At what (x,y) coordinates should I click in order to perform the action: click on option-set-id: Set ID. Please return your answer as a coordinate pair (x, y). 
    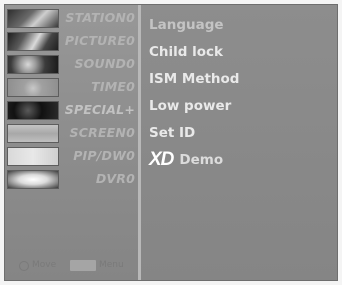
    Looking at the image, I should click on (194, 132).